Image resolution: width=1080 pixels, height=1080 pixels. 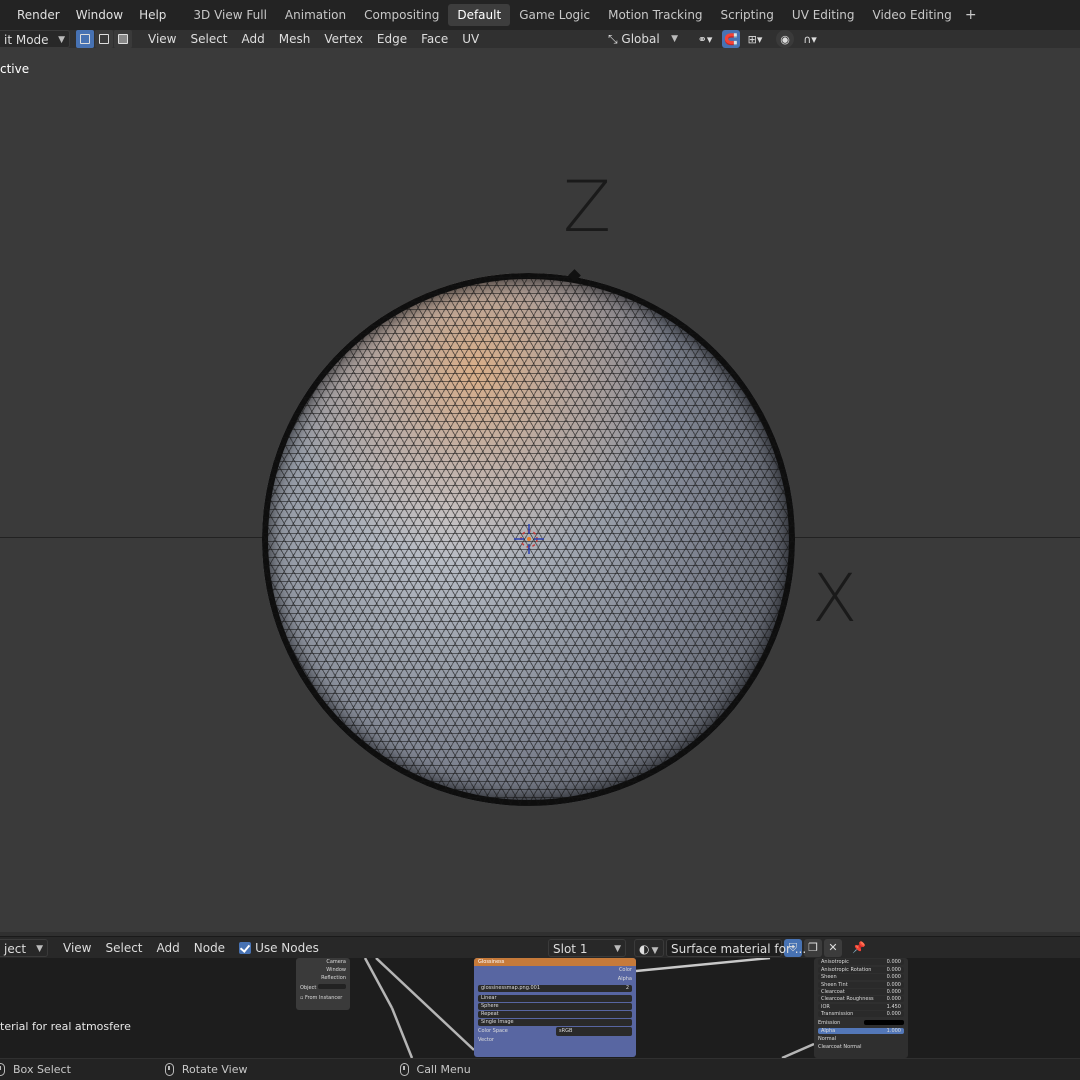 What do you see at coordinates (833, 947) in the screenshot?
I see `close-icon: ✕` at bounding box center [833, 947].